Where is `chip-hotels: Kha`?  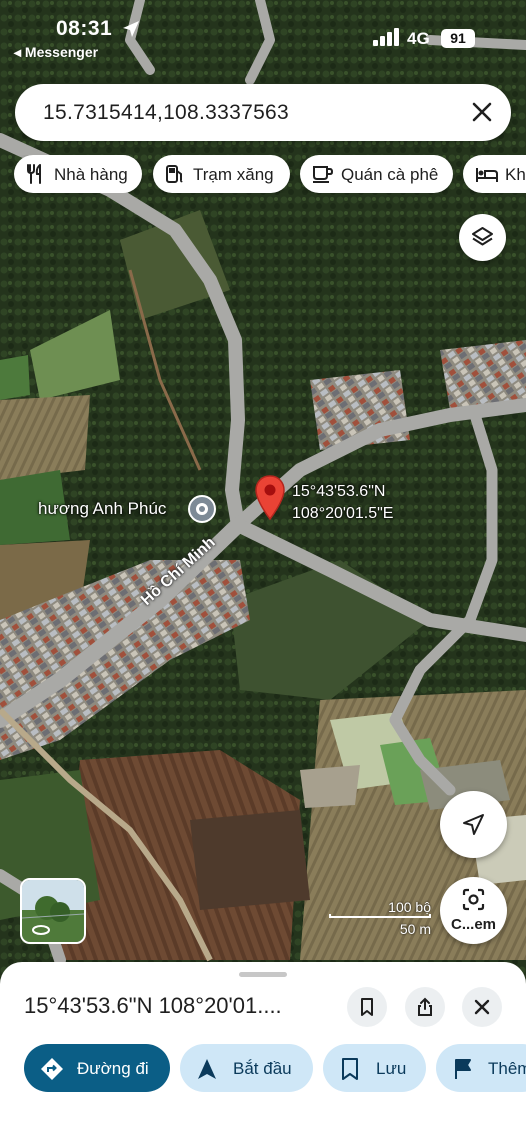
chip-hotels: Kha is located at coordinates (494, 174).